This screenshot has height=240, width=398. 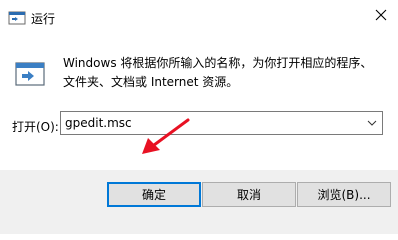 I want to click on window-title: 运行, so click(x=43, y=19).